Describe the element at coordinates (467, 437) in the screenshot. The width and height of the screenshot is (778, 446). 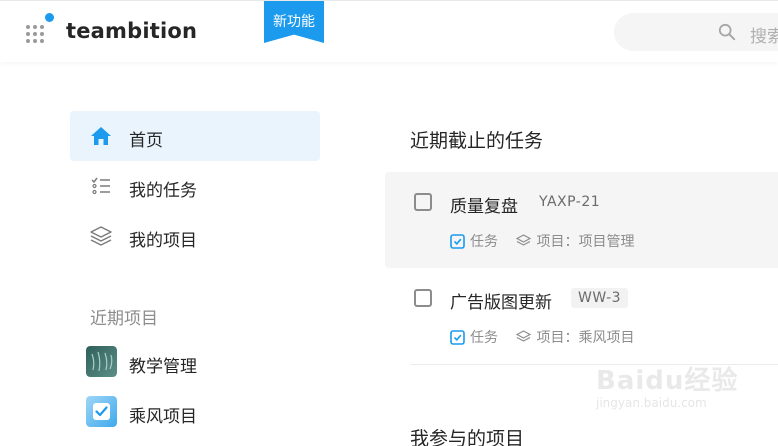
I see `my-projects-title: 我参与的项目` at that location.